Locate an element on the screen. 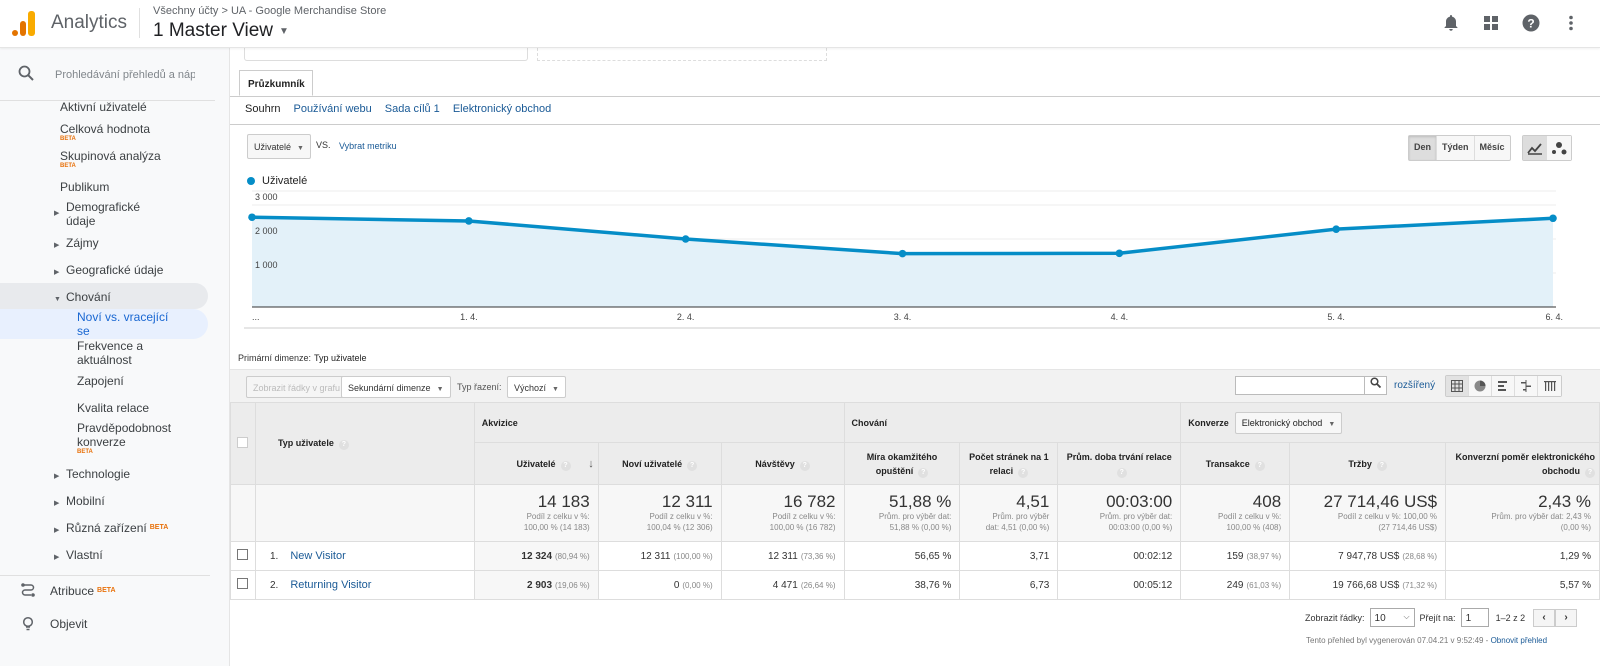 The height and width of the screenshot is (666, 1600). bell-icon is located at coordinates (1451, 23).